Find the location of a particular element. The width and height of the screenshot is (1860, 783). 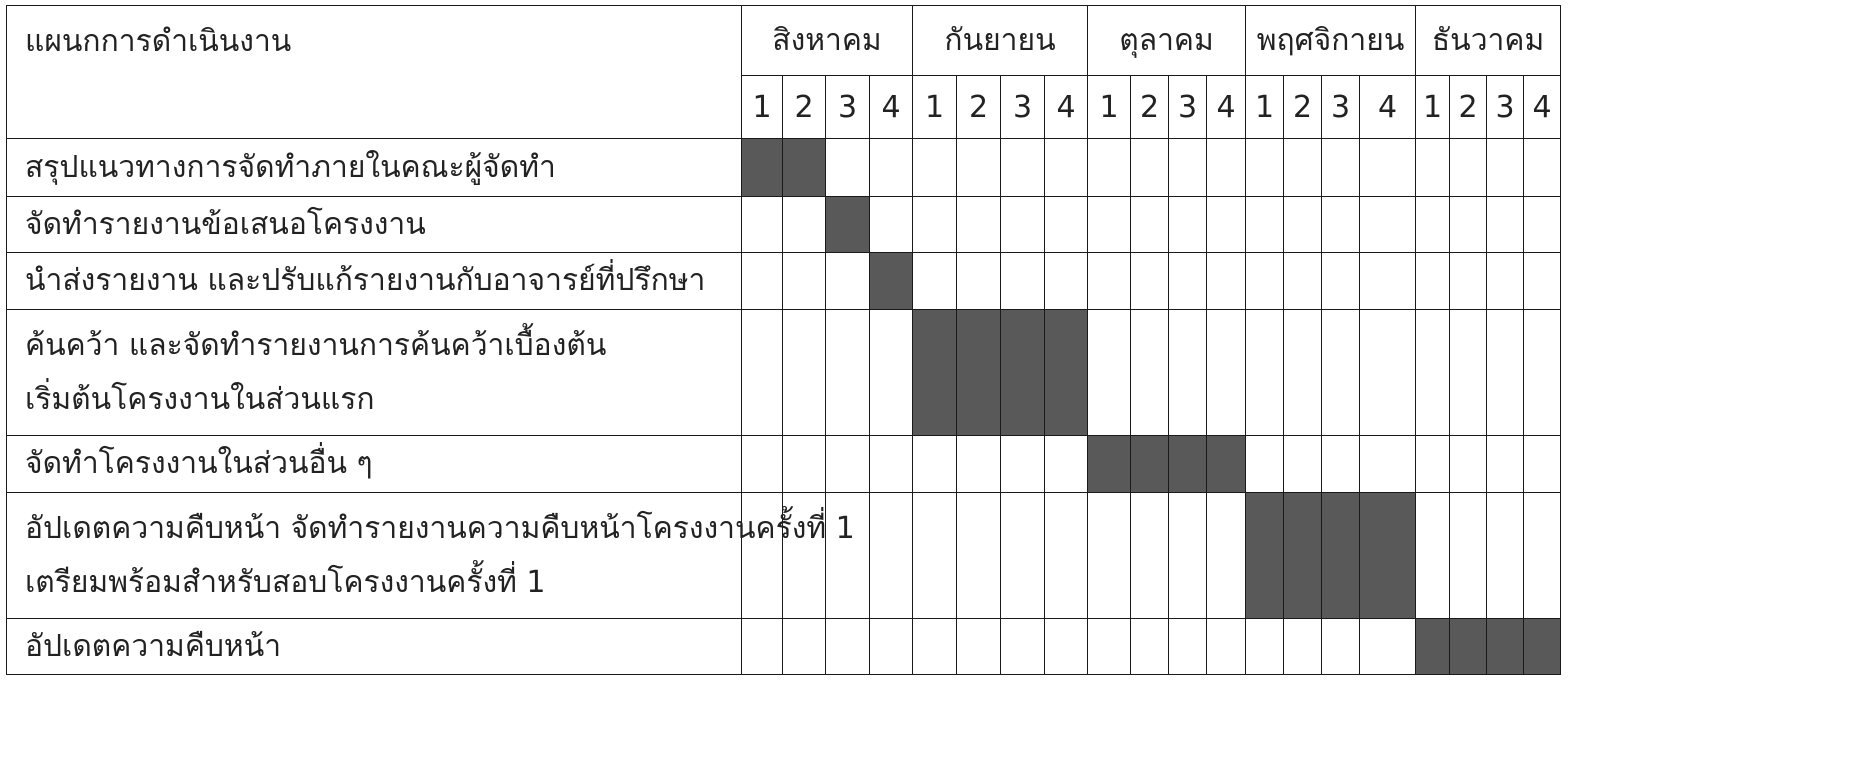

task-row: จัดทำโครงงานในส่วนอื่น ๆ is located at coordinates (784, 464).